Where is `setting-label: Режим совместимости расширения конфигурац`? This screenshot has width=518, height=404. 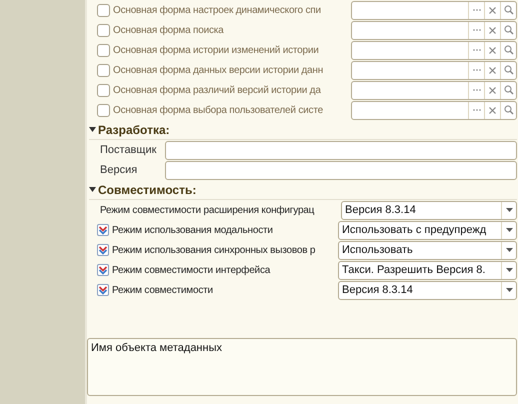
setting-label: Режим совместимости расширения конфигурац is located at coordinates (207, 210).